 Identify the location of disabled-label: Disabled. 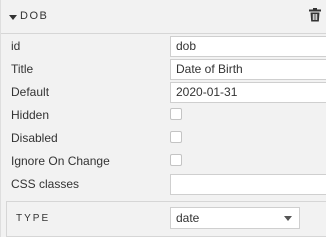
(34, 138).